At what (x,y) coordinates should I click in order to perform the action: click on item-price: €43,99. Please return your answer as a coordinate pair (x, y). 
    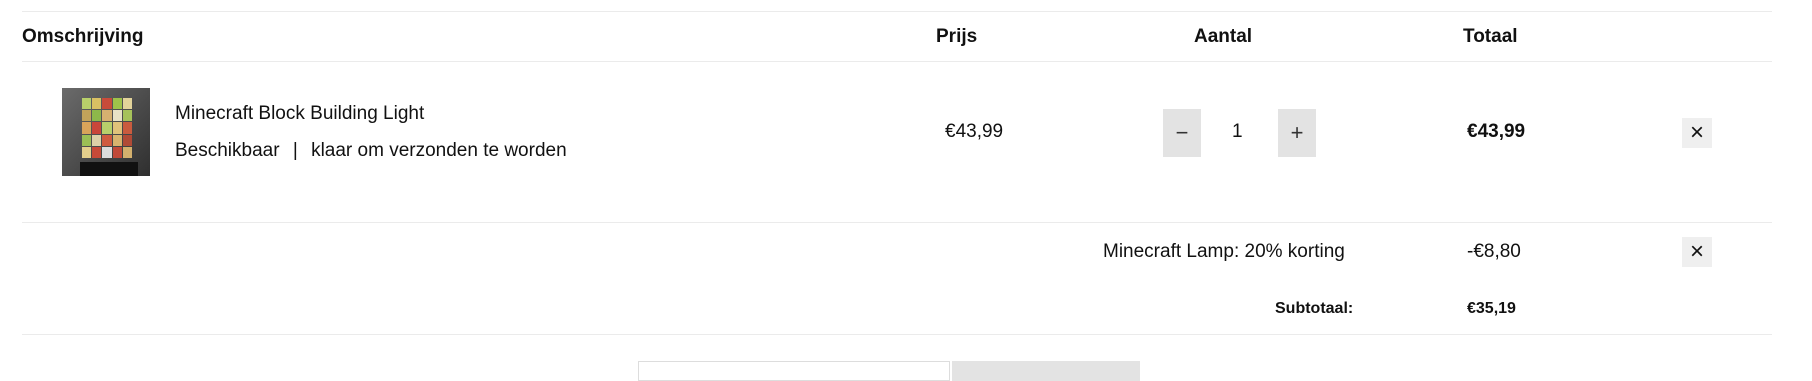
    Looking at the image, I should click on (974, 131).